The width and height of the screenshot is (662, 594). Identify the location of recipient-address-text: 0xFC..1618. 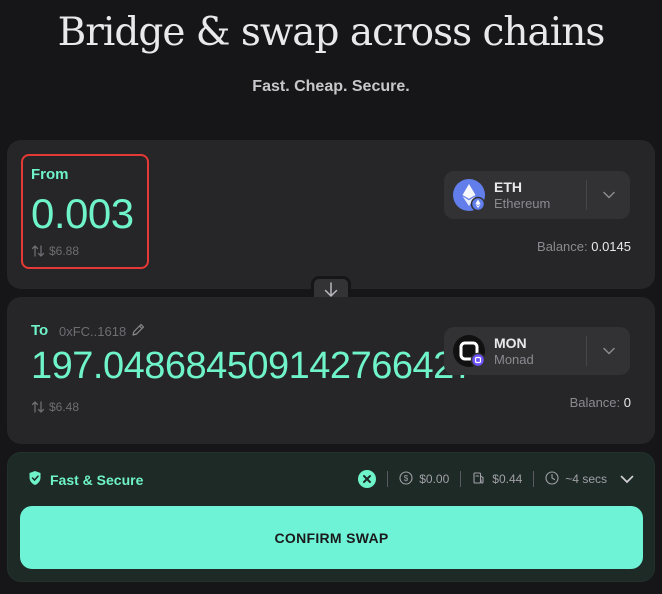
(93, 331).